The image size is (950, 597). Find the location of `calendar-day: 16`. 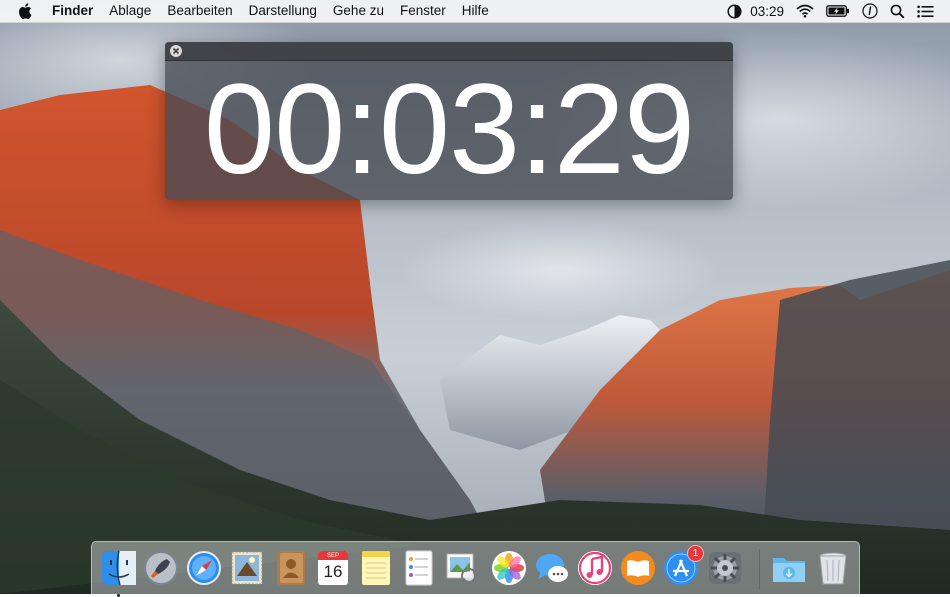

calendar-day: 16 is located at coordinates (333, 571).